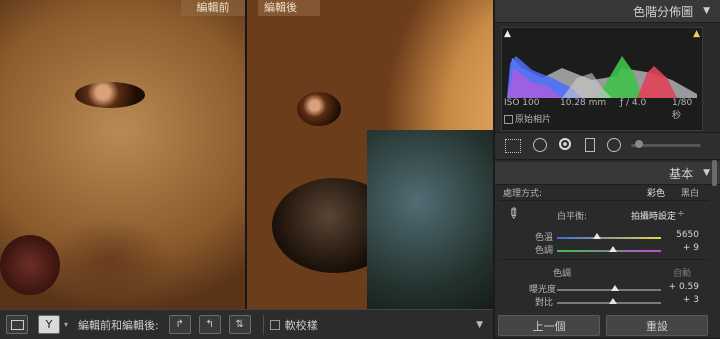  I want to click on histogram-area: ▲ ▲ ISO 100 10.28 mm ƒ / 4.0 1/80 秒 原始相片, so click(602, 79).